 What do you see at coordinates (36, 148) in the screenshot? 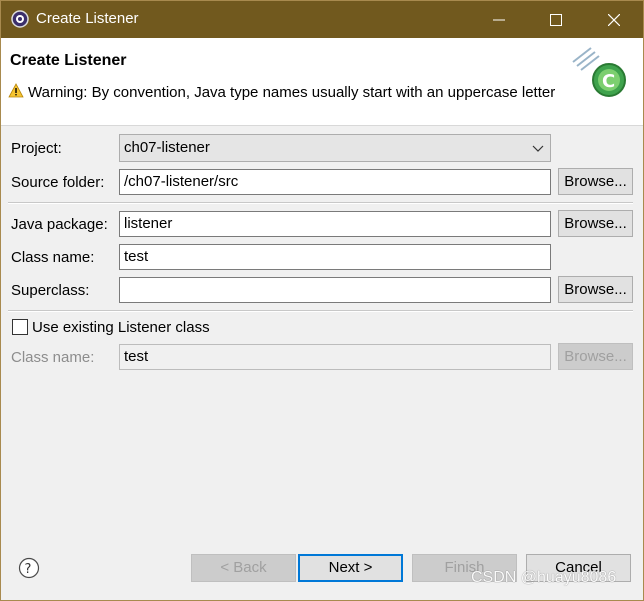
I see `project-label: Project:` at bounding box center [36, 148].